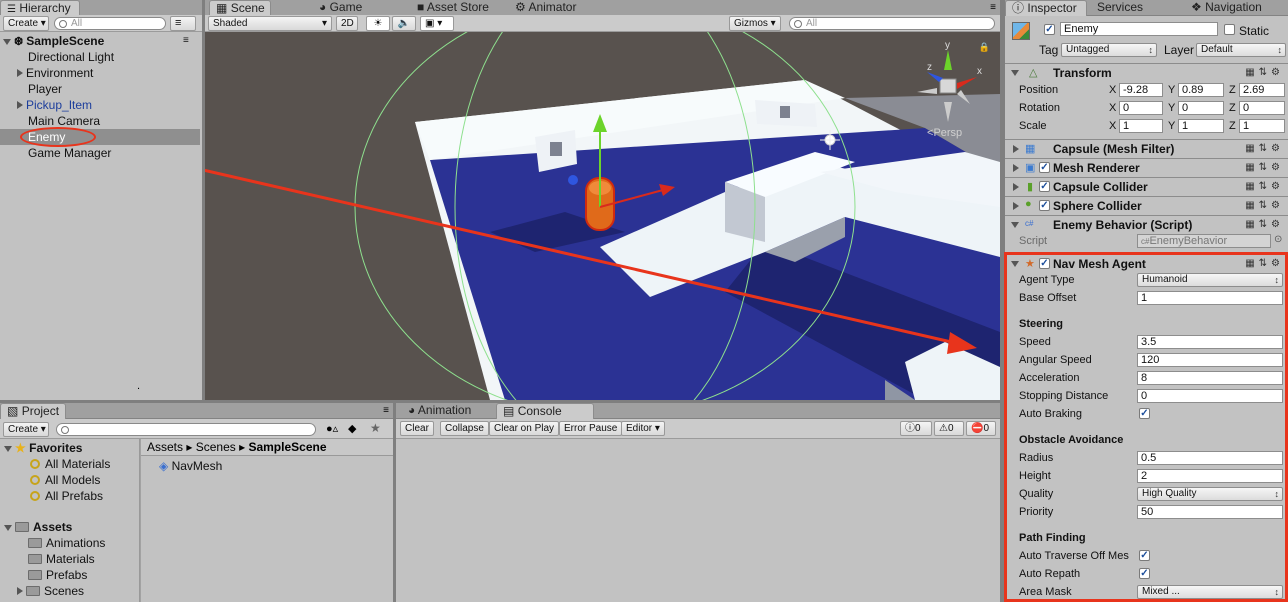 This screenshot has height=602, width=1288. I want to click on mesh-renderer-header: ▣ ✓ Mesh Renderer ▦⇅⚙, so click(1146, 167).